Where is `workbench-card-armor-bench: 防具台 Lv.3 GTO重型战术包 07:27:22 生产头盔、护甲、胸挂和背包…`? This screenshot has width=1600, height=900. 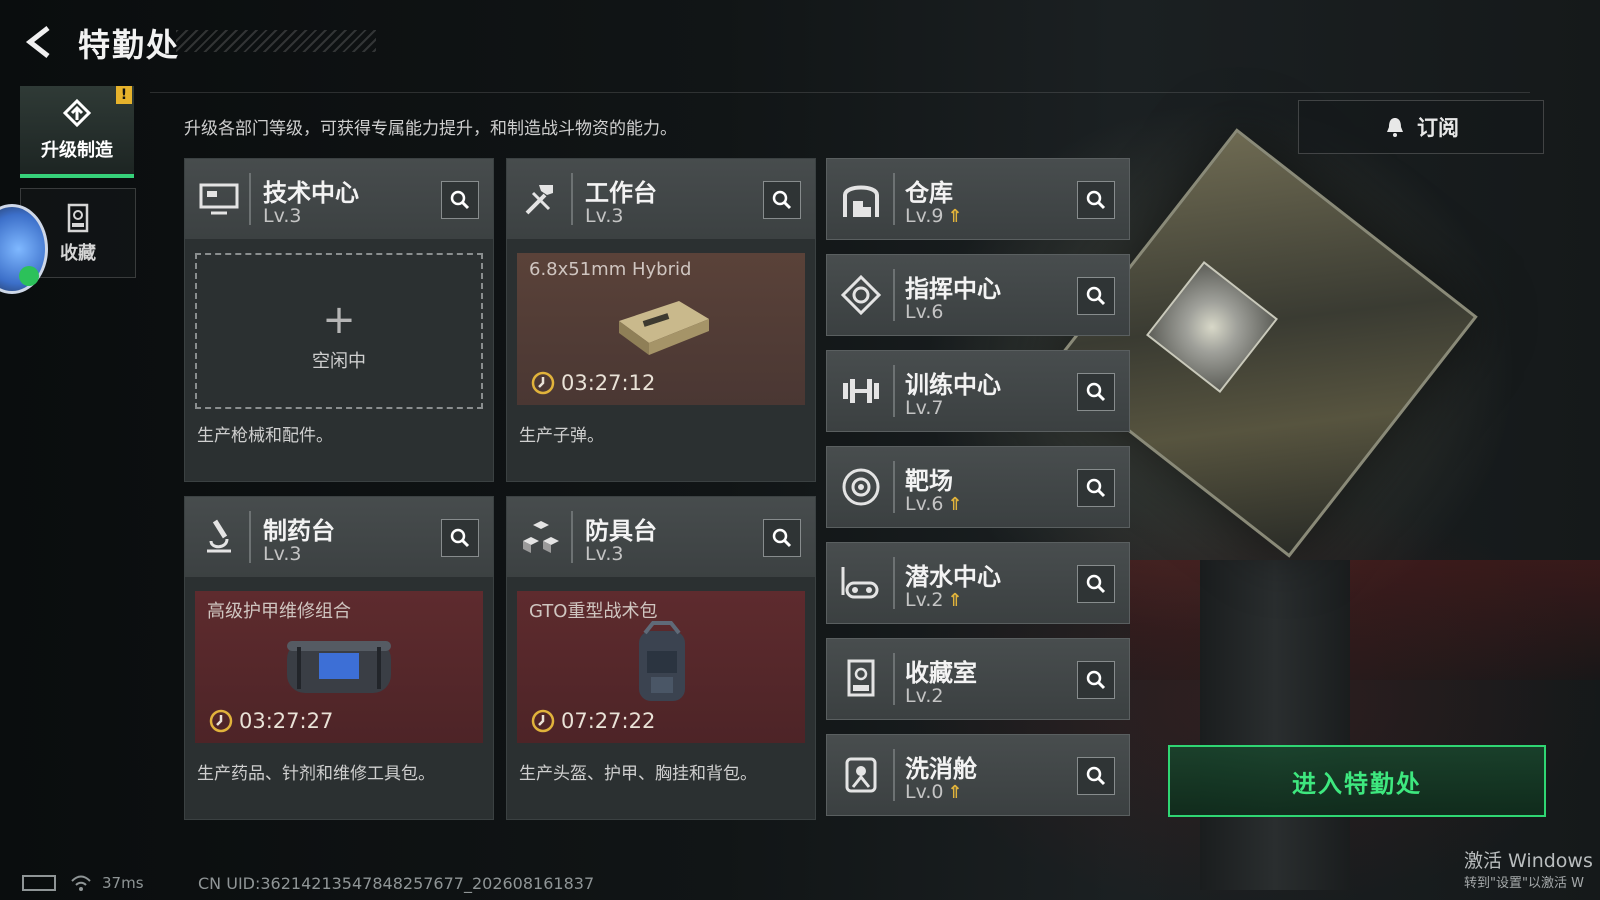
workbench-card-armor-bench: 防具台 Lv.3 GTO重型战术包 07:27:22 生产头盔、护甲、胸挂和背包… is located at coordinates (661, 658).